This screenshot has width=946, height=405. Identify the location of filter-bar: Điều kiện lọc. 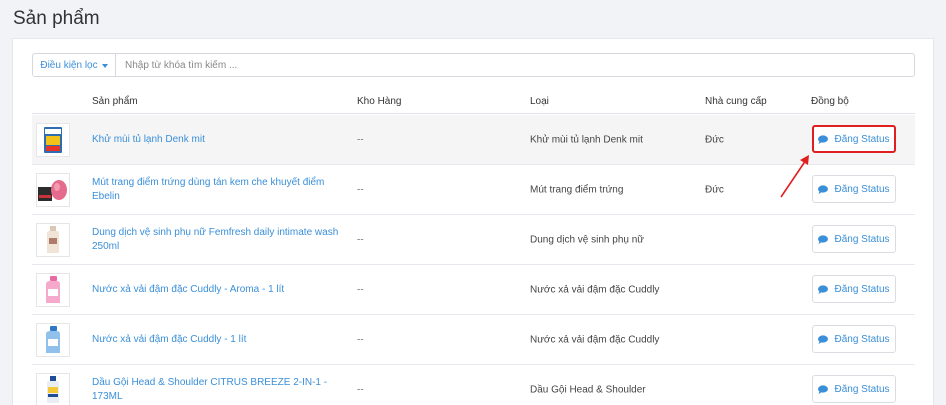
(473, 65).